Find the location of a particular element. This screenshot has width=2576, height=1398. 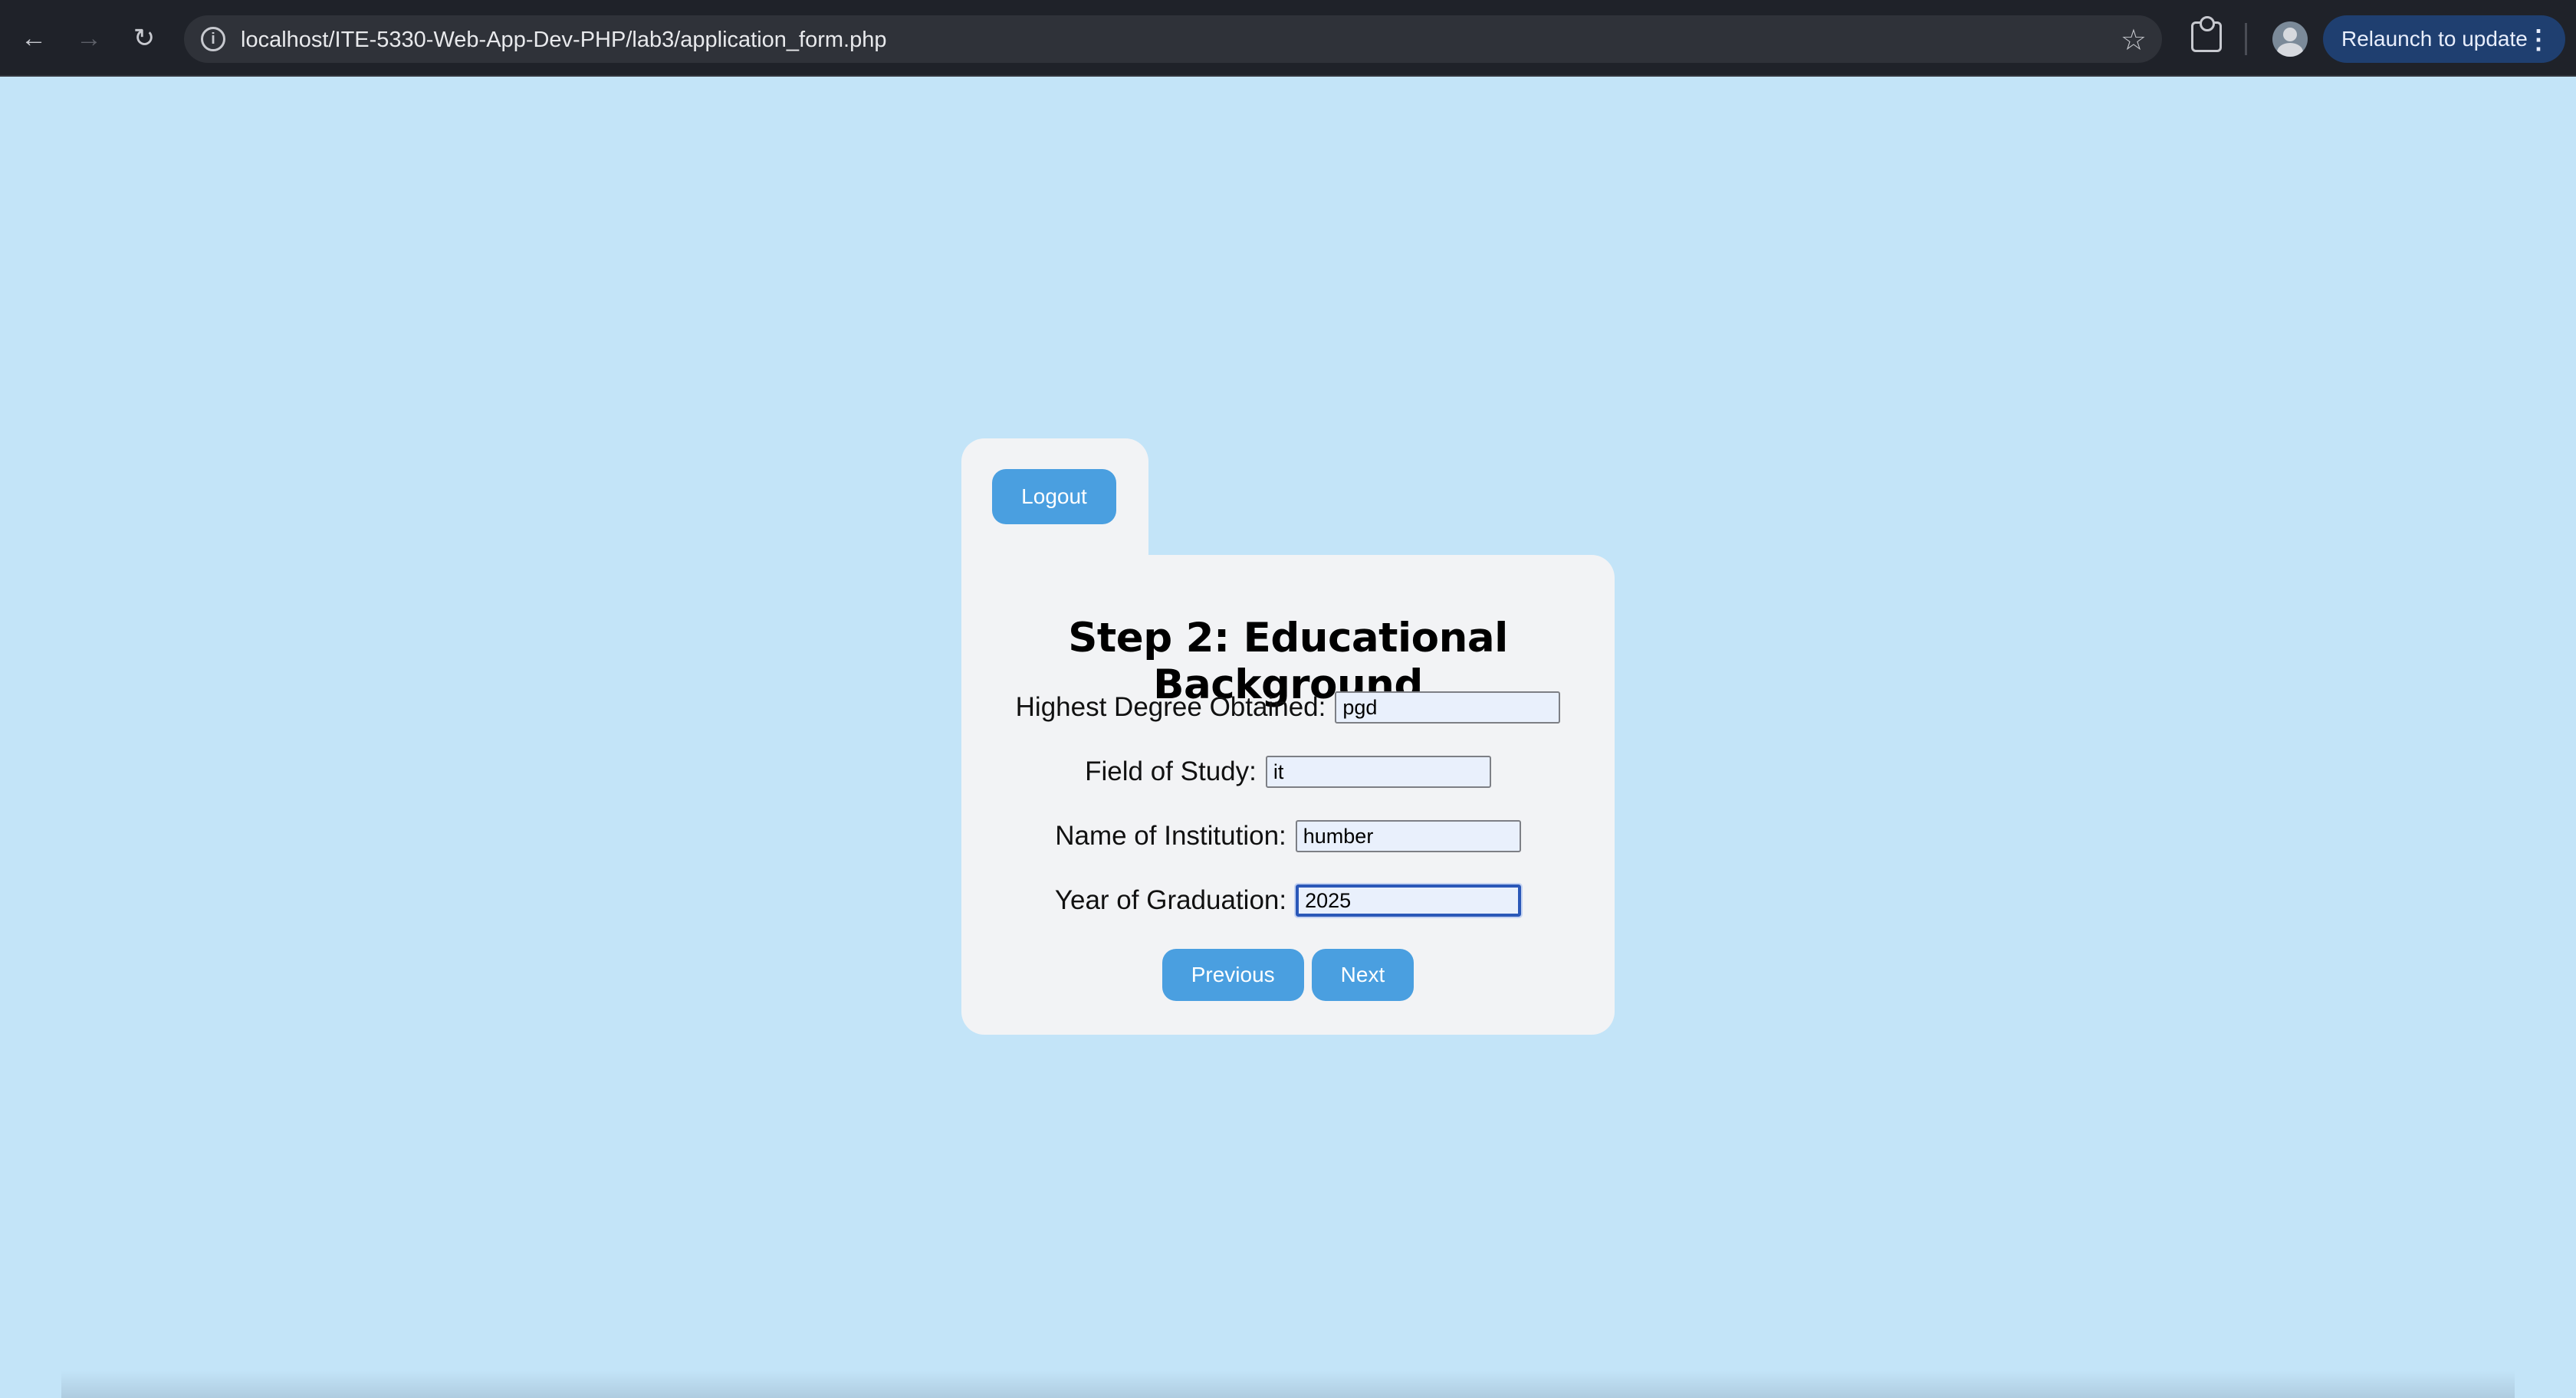

institution-label: Name of Institution: is located at coordinates (1171, 836).